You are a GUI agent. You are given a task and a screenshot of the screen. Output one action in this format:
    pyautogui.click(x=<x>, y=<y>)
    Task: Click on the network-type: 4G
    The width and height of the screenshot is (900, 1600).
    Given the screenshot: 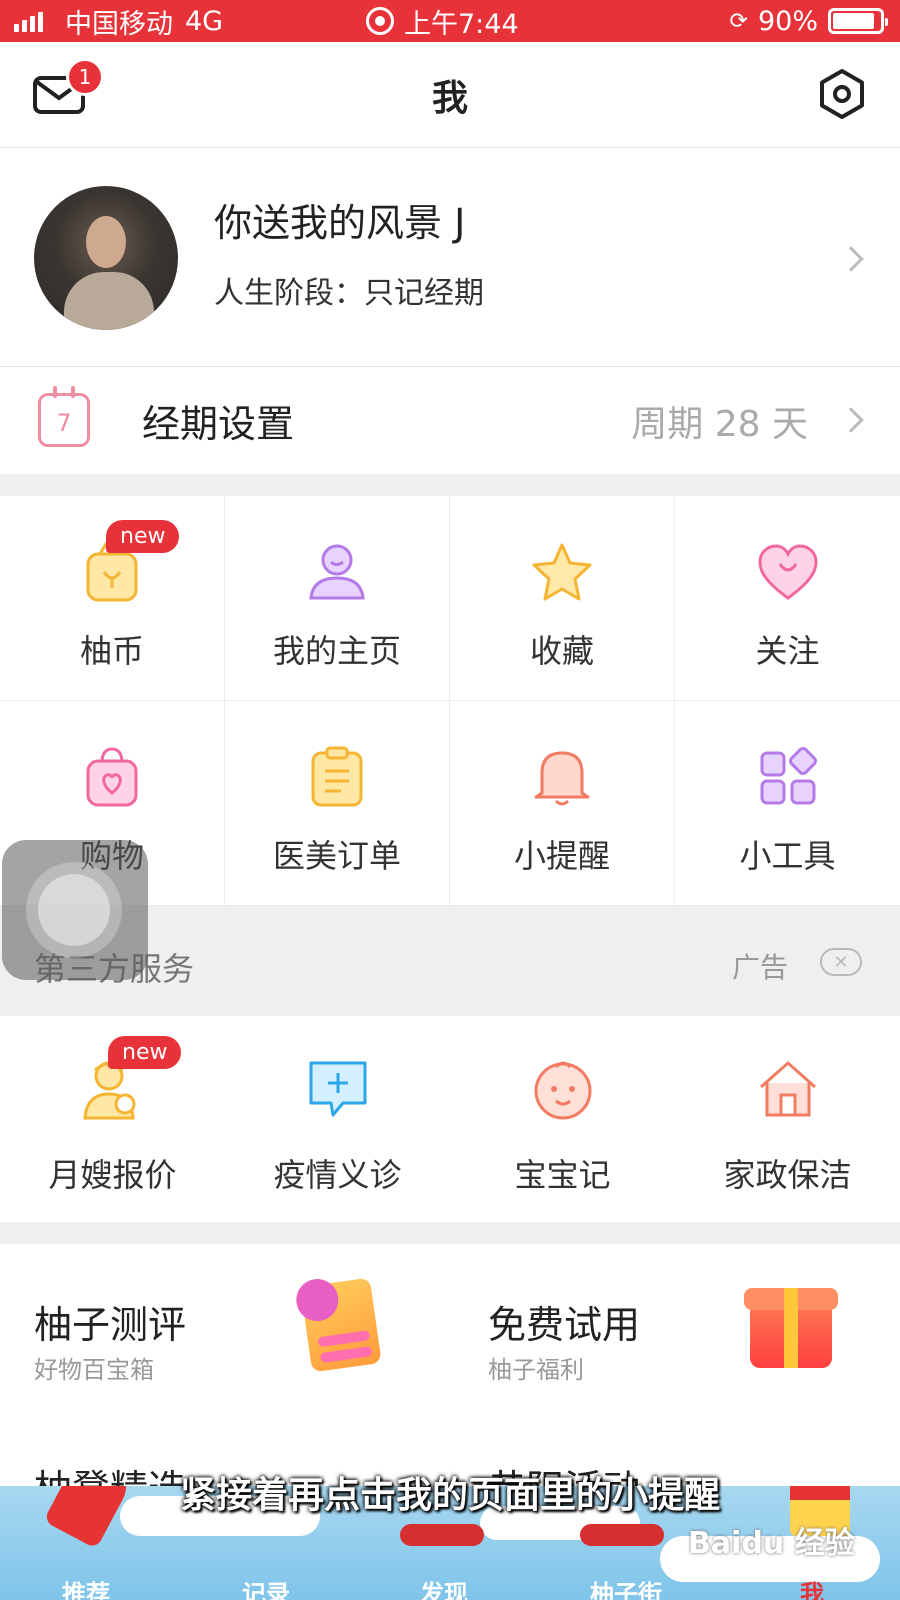 What is the action you would take?
    pyautogui.click(x=204, y=21)
    